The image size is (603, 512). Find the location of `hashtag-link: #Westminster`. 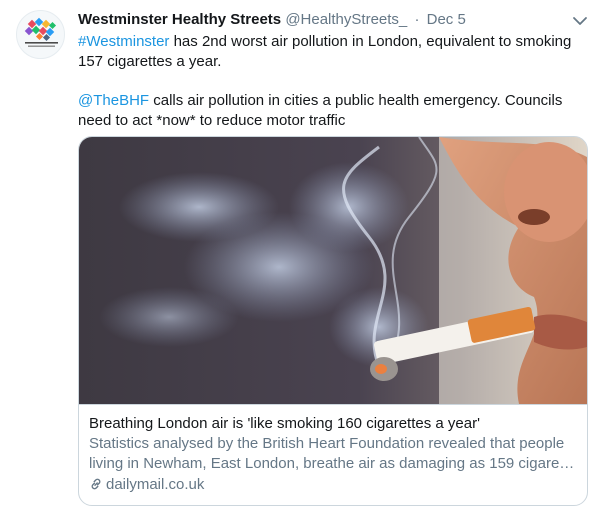

hashtag-link: #Westminster is located at coordinates (123, 41).